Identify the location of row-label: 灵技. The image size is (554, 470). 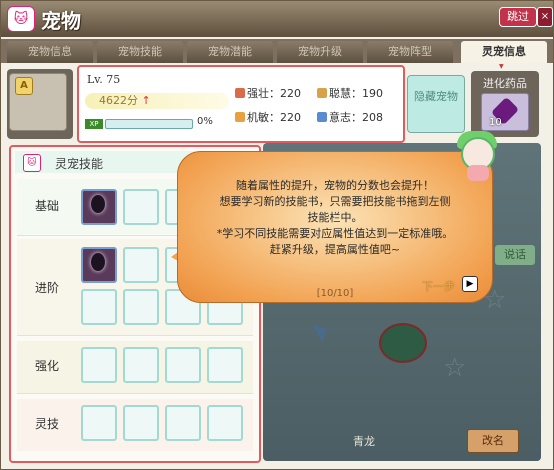
(47, 424).